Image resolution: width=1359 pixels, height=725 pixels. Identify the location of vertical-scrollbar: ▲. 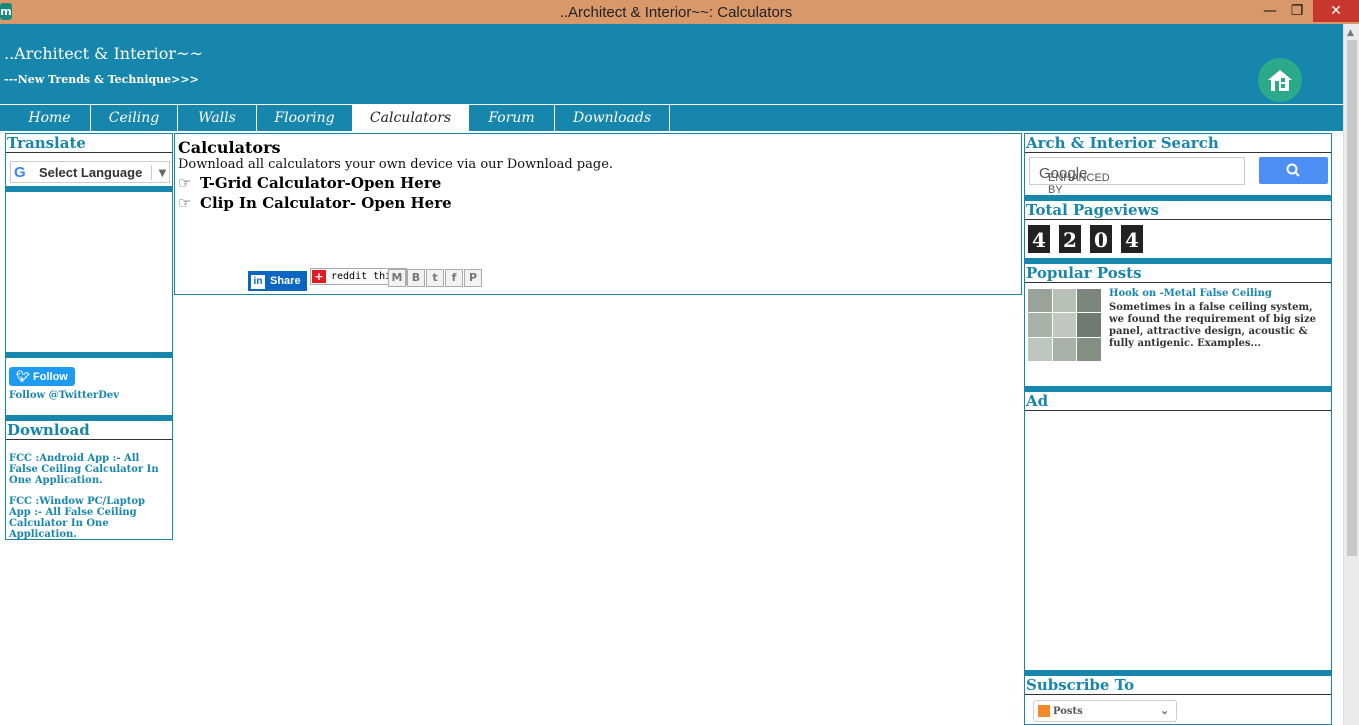
(1351, 374).